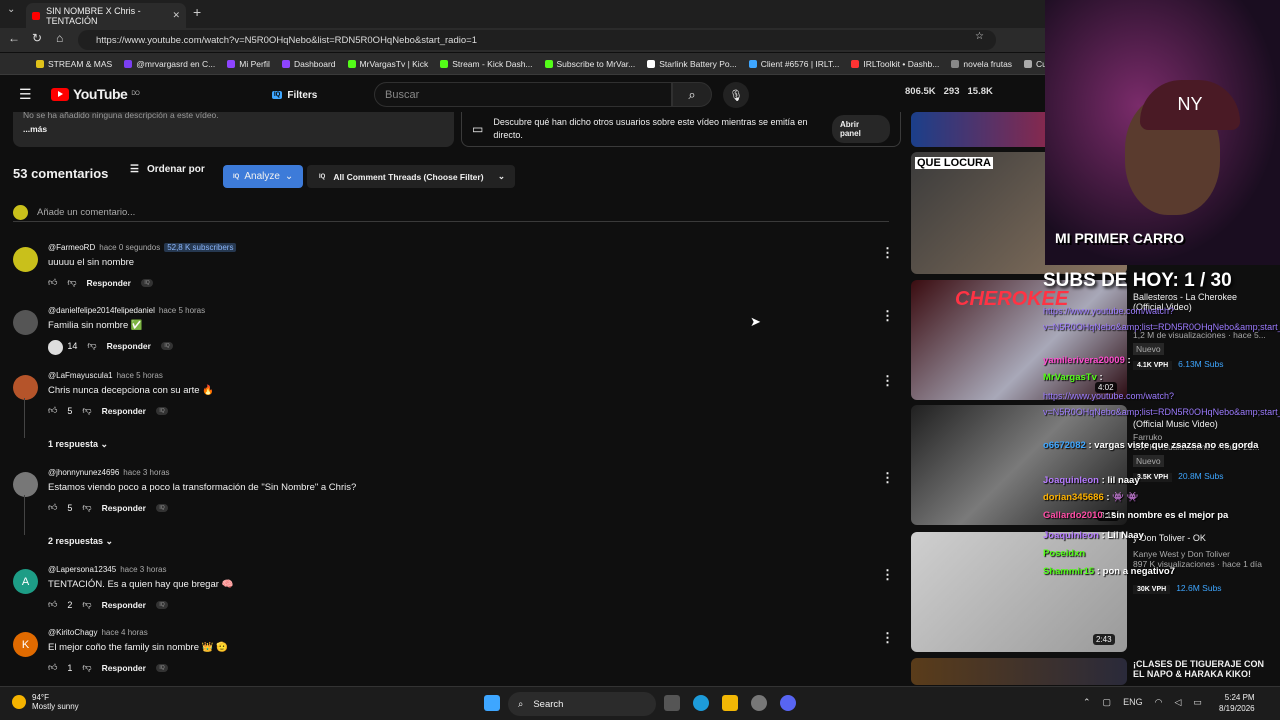 The image size is (1280, 720). I want to click on analyze-button: IQ Analyze ⌄, so click(263, 176).